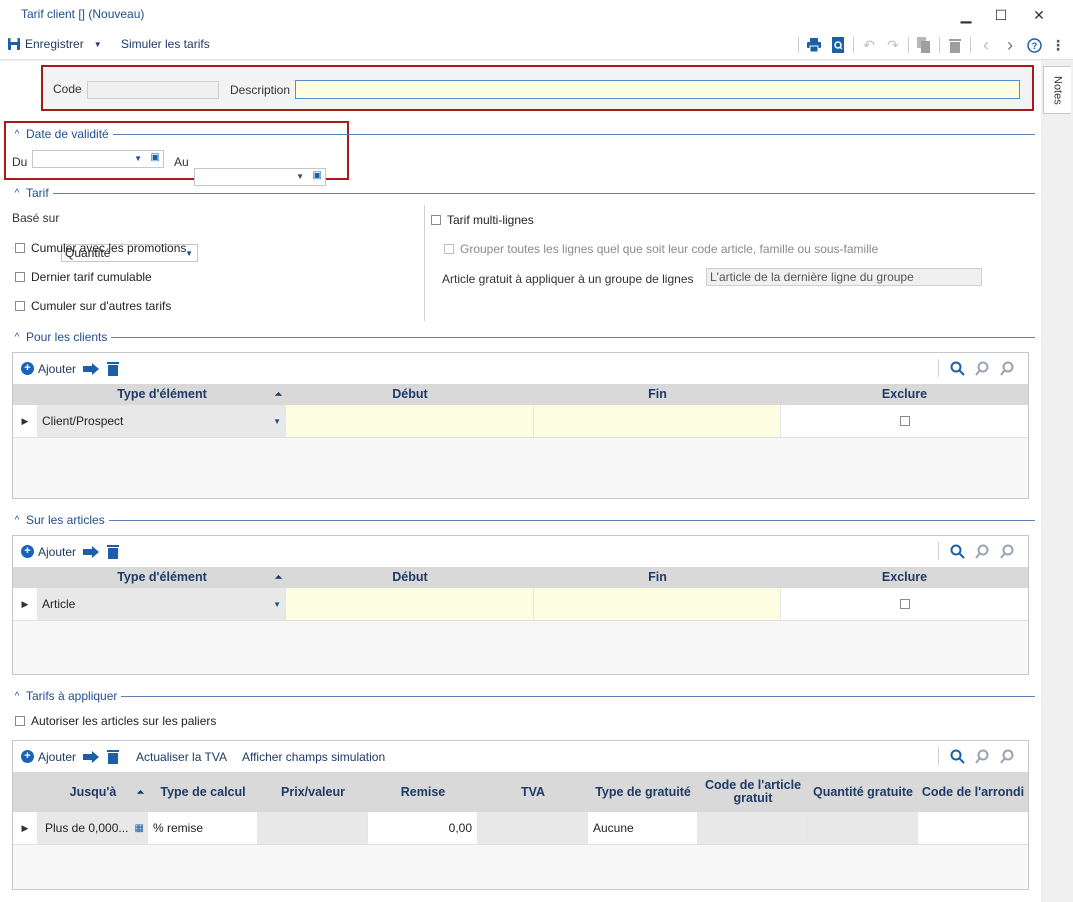  I want to click on save-dropdown-icon: ▼, so click(98, 44).